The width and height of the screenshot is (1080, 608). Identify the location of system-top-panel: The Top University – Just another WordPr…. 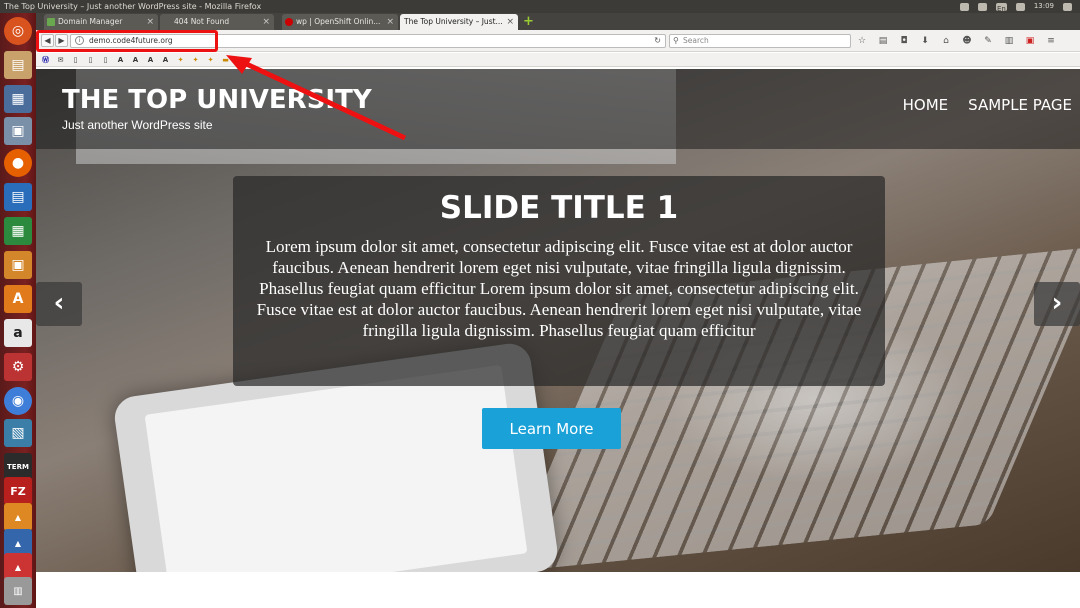
(540, 6).